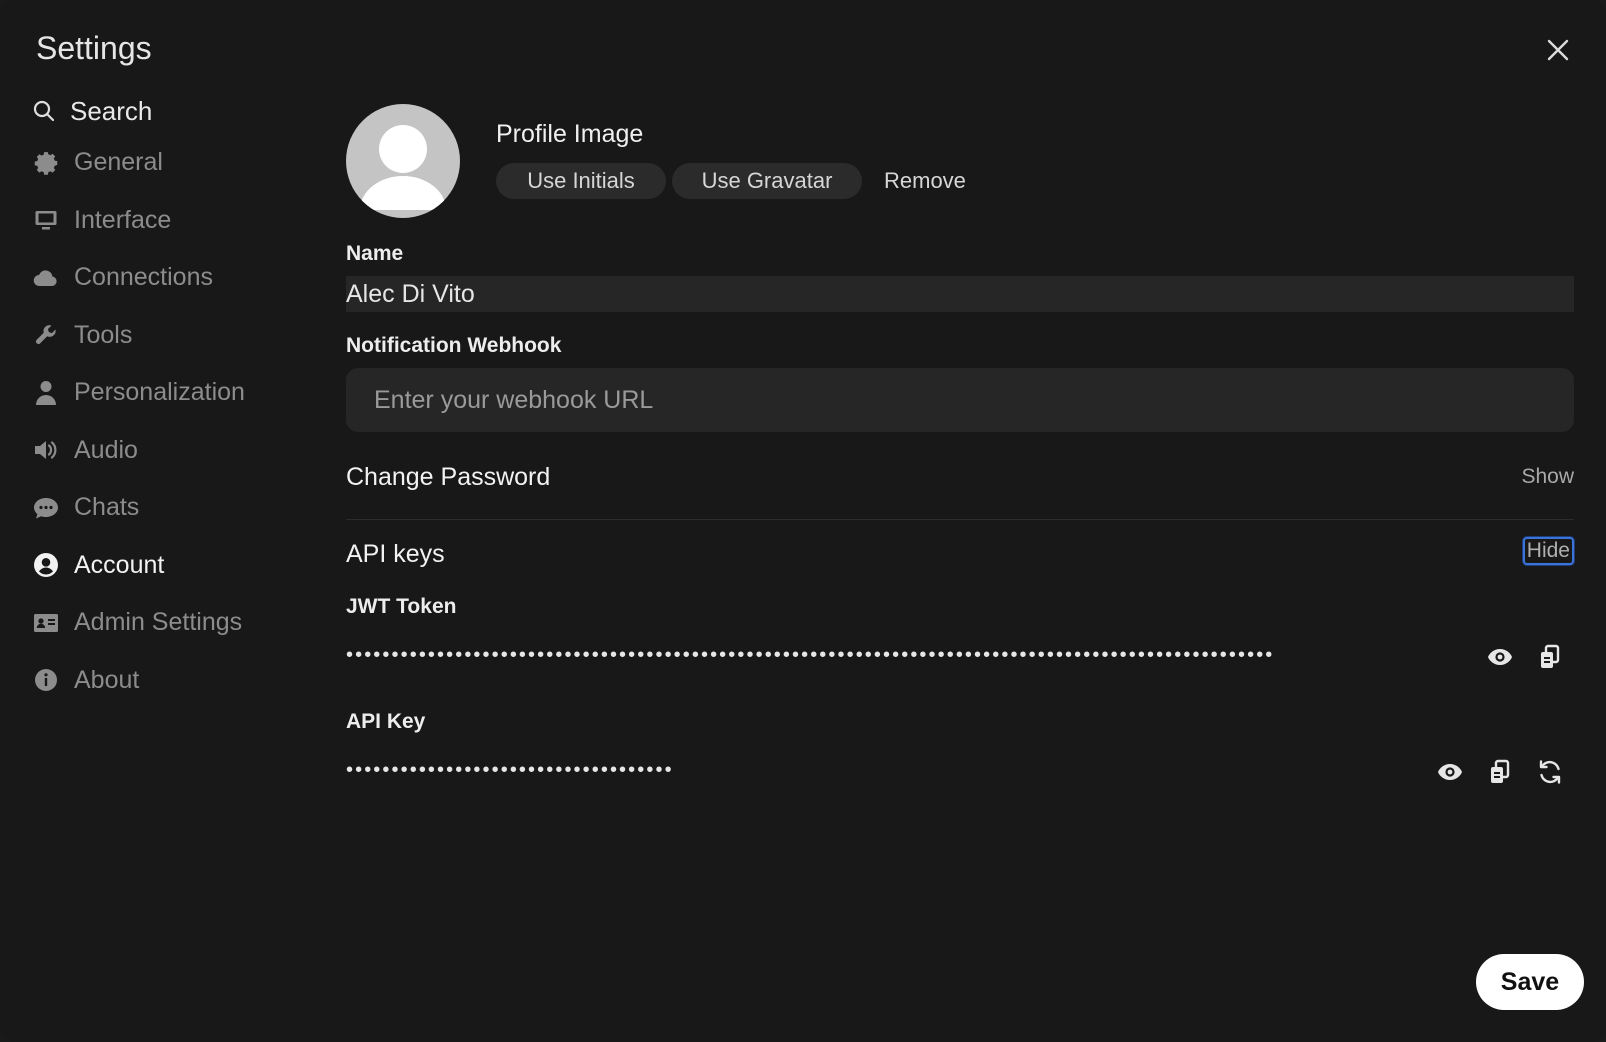 The image size is (1606, 1042). Describe the element at coordinates (106, 449) in the screenshot. I see `sidebar-item-label: Audio` at that location.